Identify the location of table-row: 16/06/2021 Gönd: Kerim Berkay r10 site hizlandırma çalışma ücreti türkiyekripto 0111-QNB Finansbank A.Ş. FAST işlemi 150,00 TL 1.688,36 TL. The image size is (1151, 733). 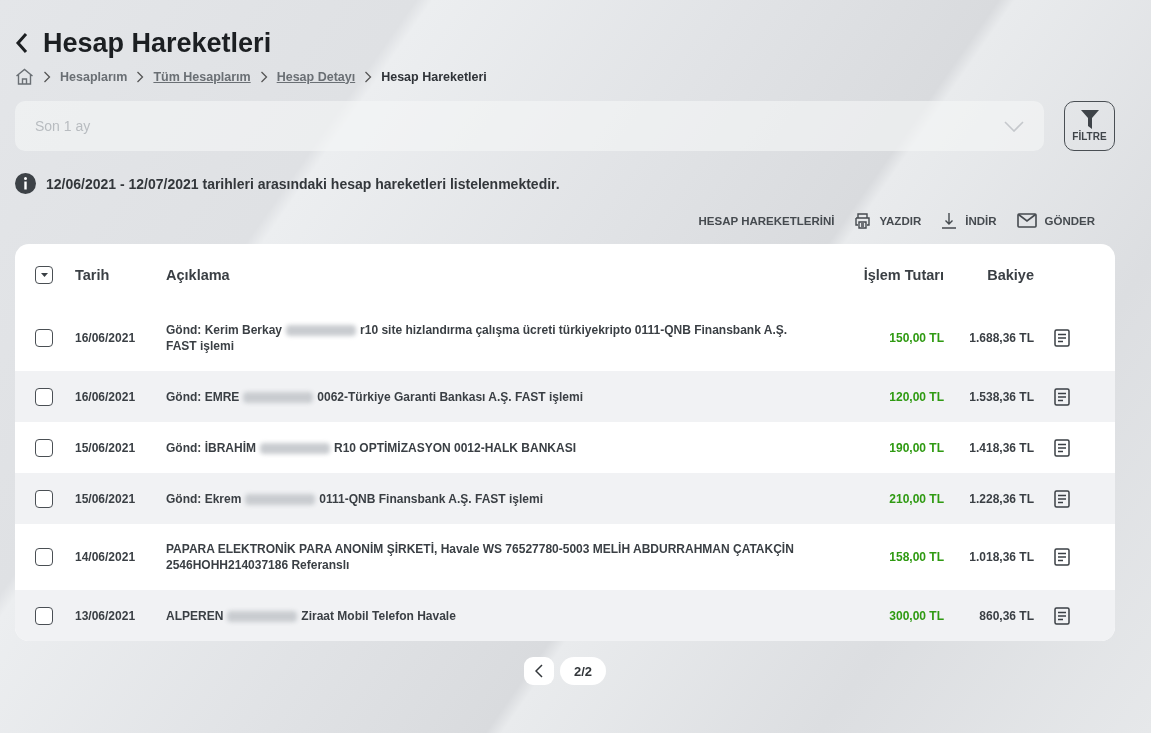
(565, 338).